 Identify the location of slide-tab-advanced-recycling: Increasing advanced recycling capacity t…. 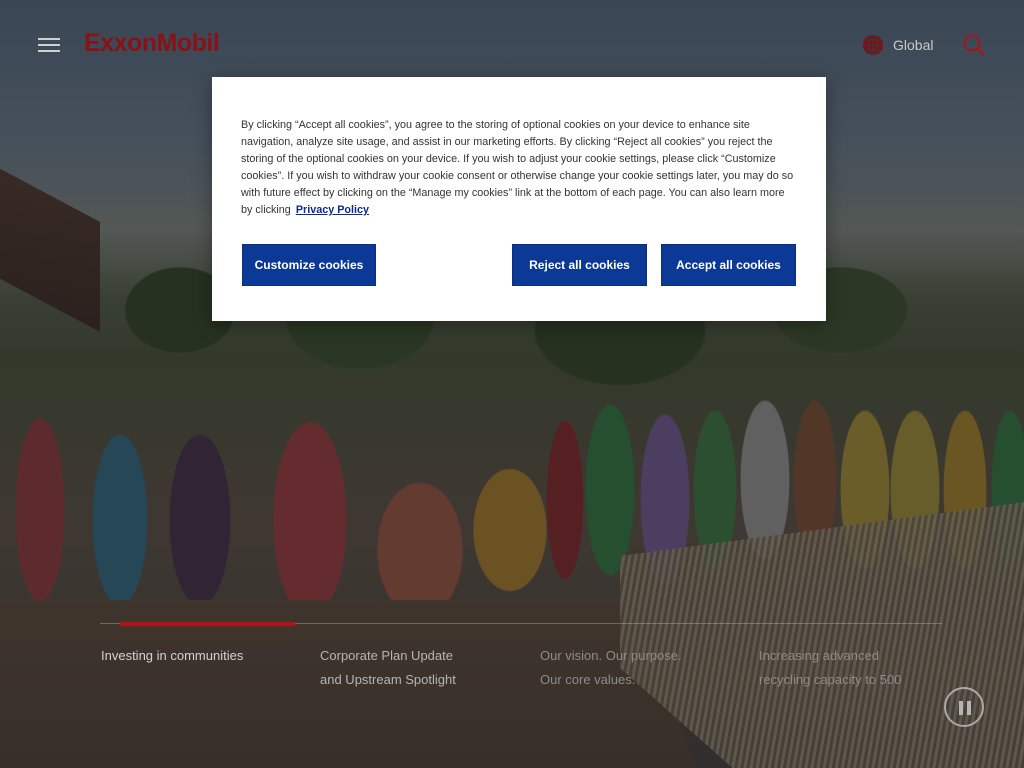
(844, 668).